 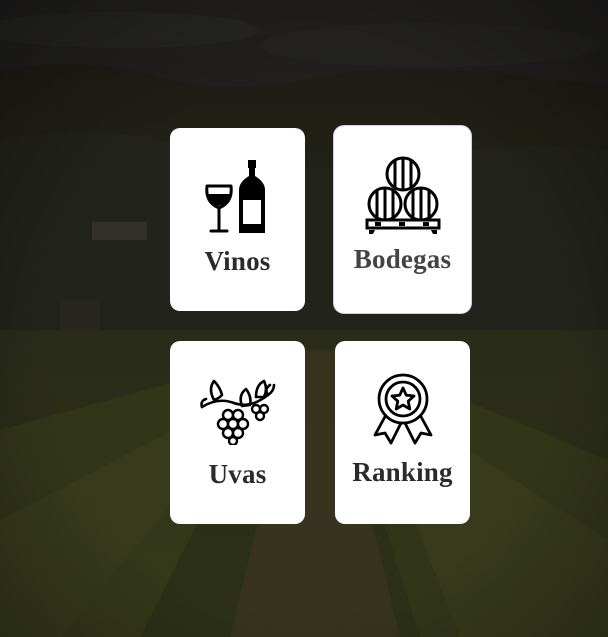 What do you see at coordinates (234, 196) in the screenshot?
I see `wine-glass-bottle-icon` at bounding box center [234, 196].